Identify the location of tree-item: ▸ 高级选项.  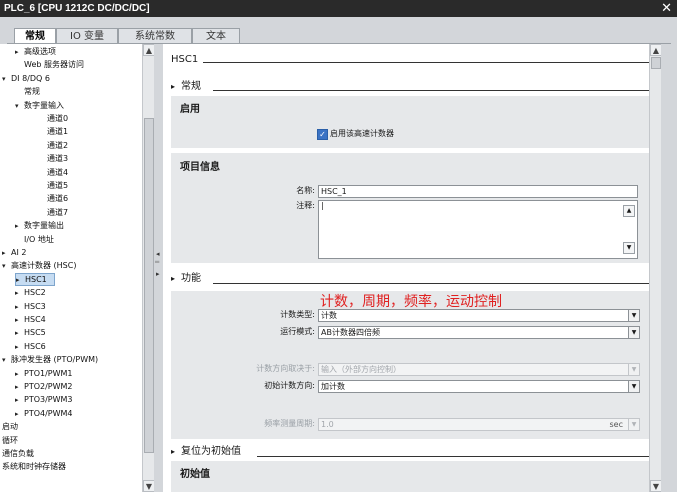
(35, 51).